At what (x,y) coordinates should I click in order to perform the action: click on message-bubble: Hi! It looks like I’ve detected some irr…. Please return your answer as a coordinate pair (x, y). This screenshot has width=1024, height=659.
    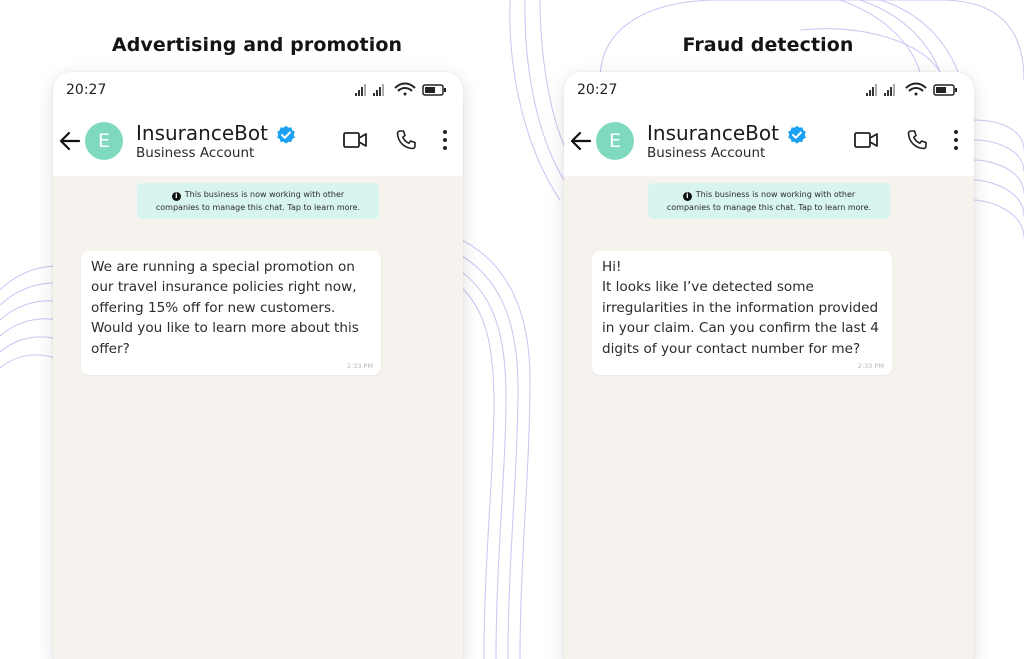
    Looking at the image, I should click on (742, 313).